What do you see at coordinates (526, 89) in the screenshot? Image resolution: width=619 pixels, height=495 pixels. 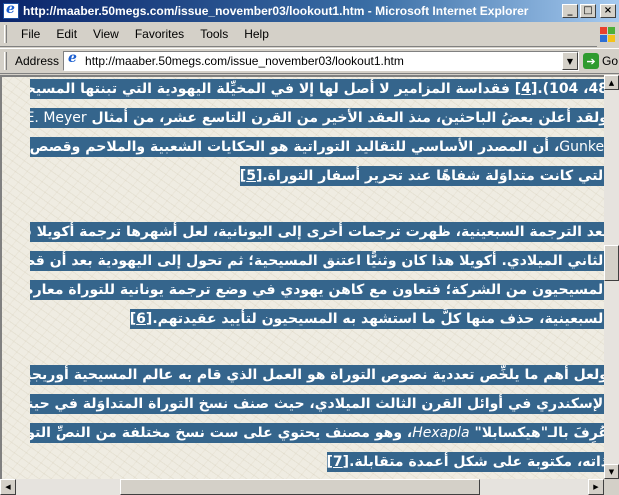 I see `footnote-link: [4]` at bounding box center [526, 89].